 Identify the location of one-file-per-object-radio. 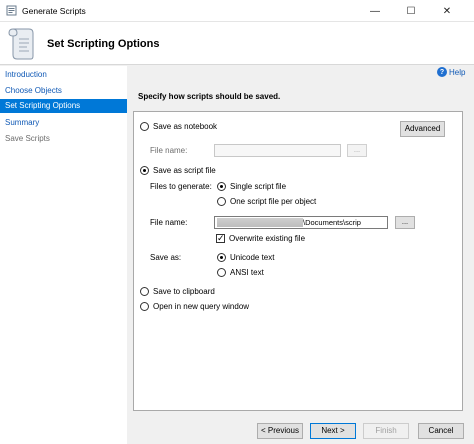
(221, 201).